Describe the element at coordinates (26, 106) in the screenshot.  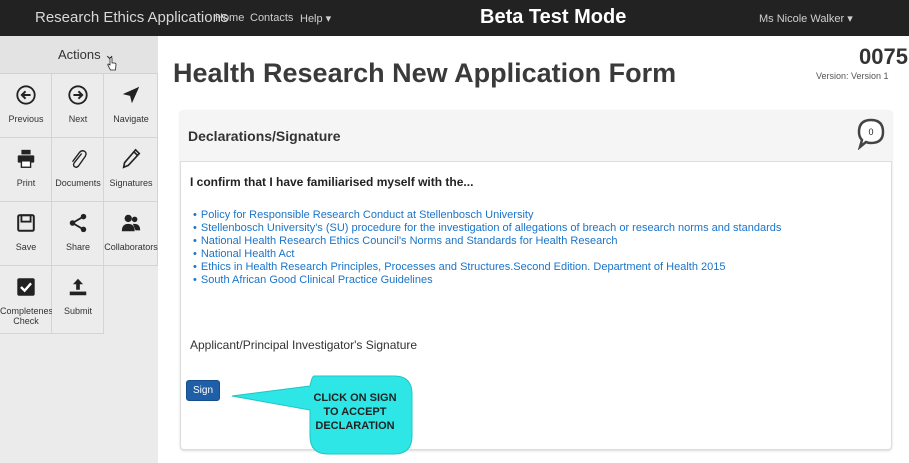
I see `previous-button: Previous` at that location.